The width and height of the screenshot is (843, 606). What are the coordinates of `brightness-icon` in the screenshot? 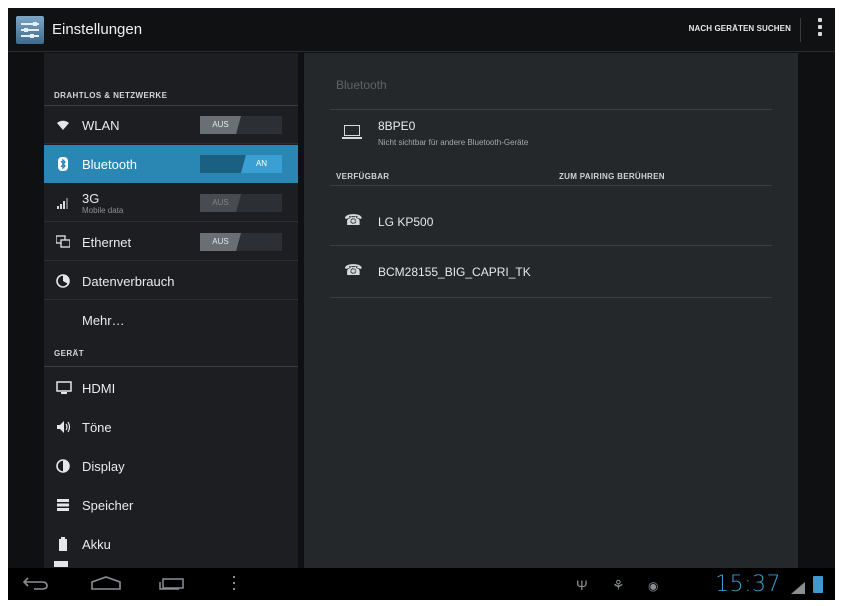 It's located at (63, 466).